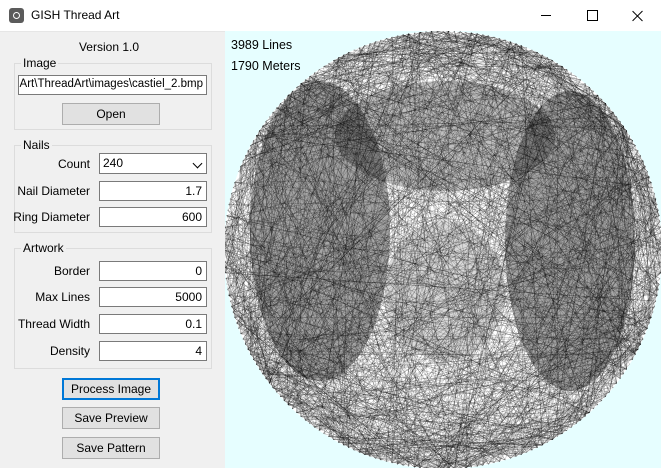 This screenshot has height=468, width=661. What do you see at coordinates (51, 217) in the screenshot?
I see `ring-diameter-label: Ring Diameter` at bounding box center [51, 217].